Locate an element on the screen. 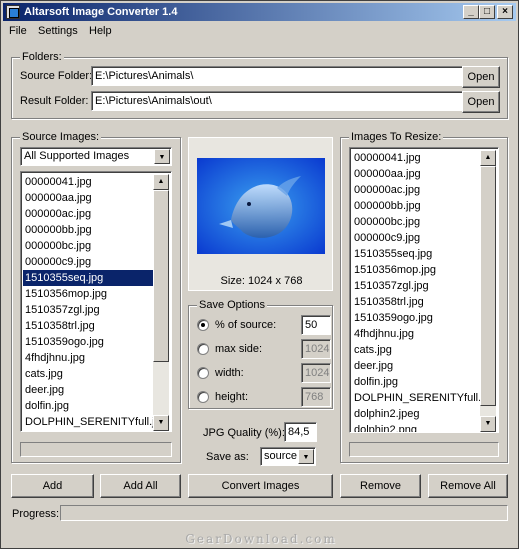 This screenshot has height=549, width=519. maximize-button: □ is located at coordinates (487, 12).